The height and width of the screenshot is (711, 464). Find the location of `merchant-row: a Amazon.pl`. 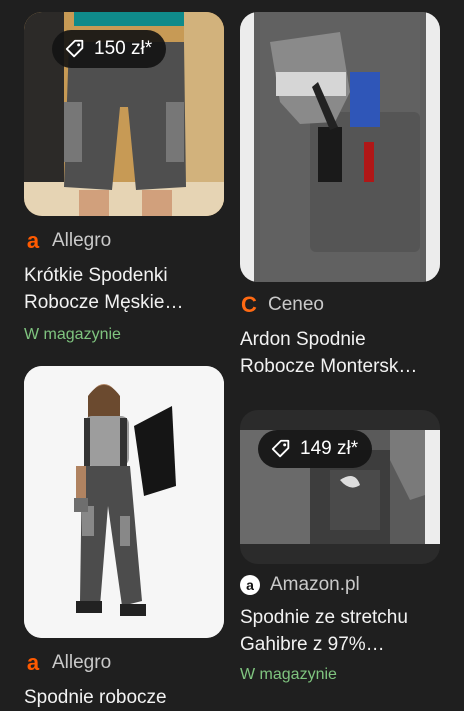

merchant-row: a Amazon.pl is located at coordinates (340, 585).